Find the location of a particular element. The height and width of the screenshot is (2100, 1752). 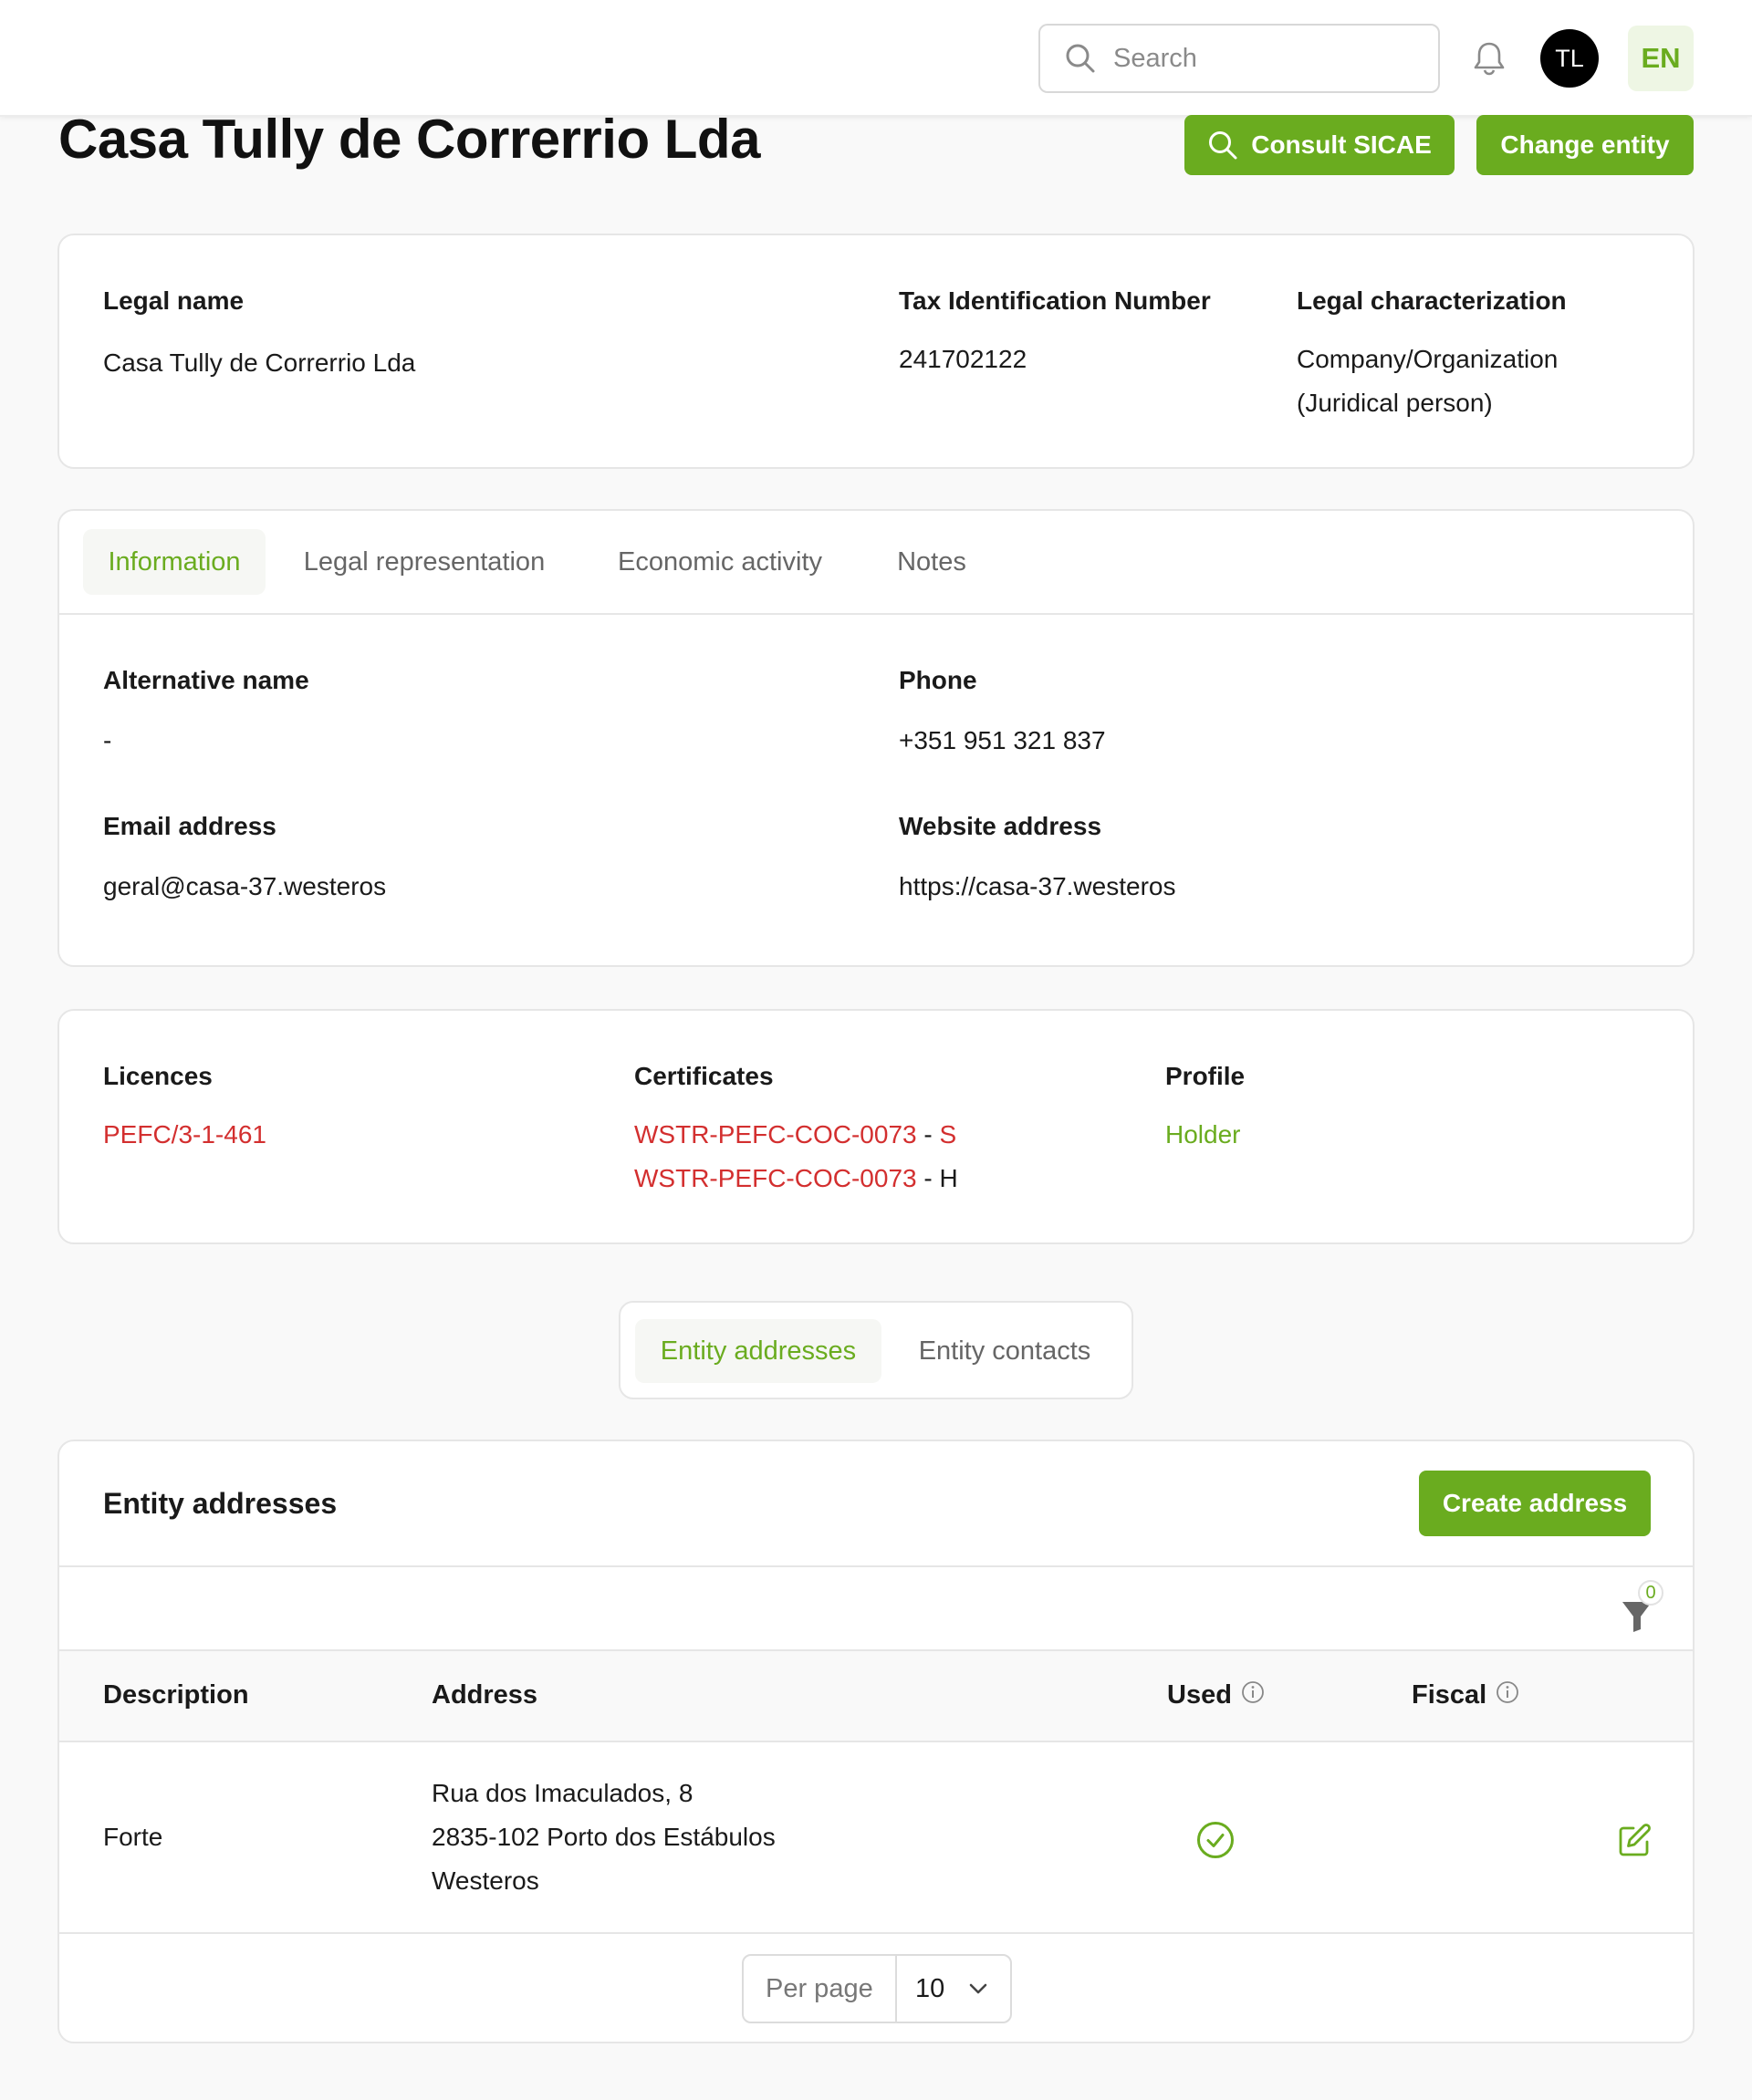

tab-entity-addresses: Entity addresses is located at coordinates (758, 1351).